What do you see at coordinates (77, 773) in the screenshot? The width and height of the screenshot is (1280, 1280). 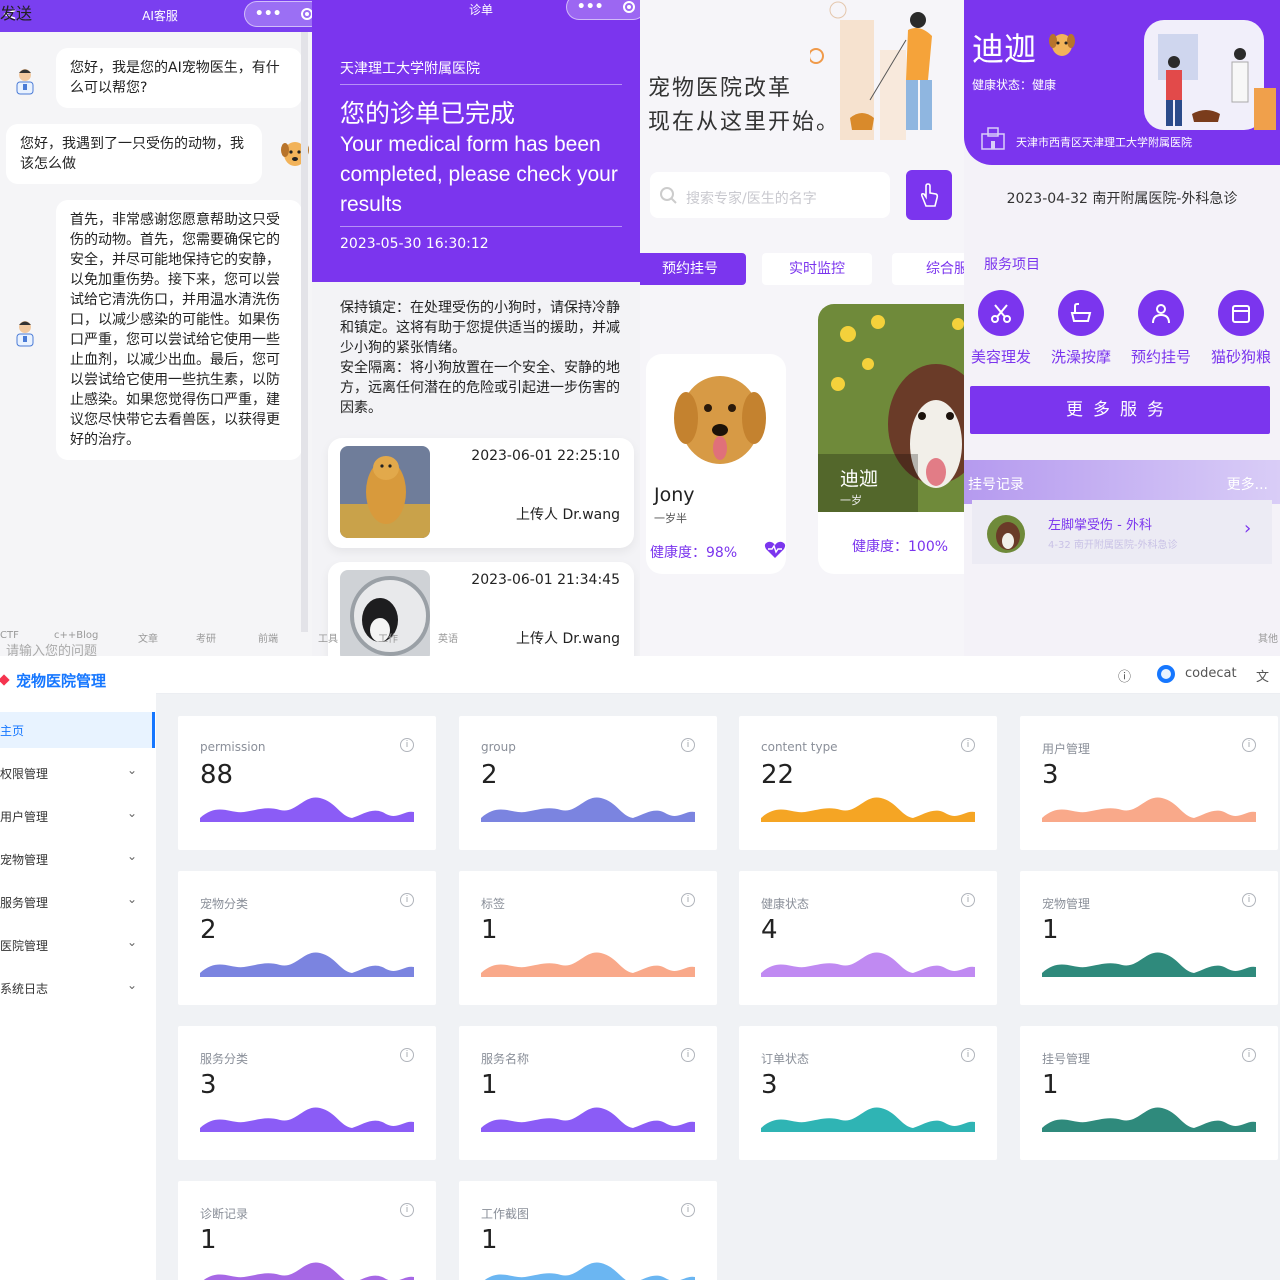 I see `menu-item-permissions: 权限管理 ⌄` at bounding box center [77, 773].